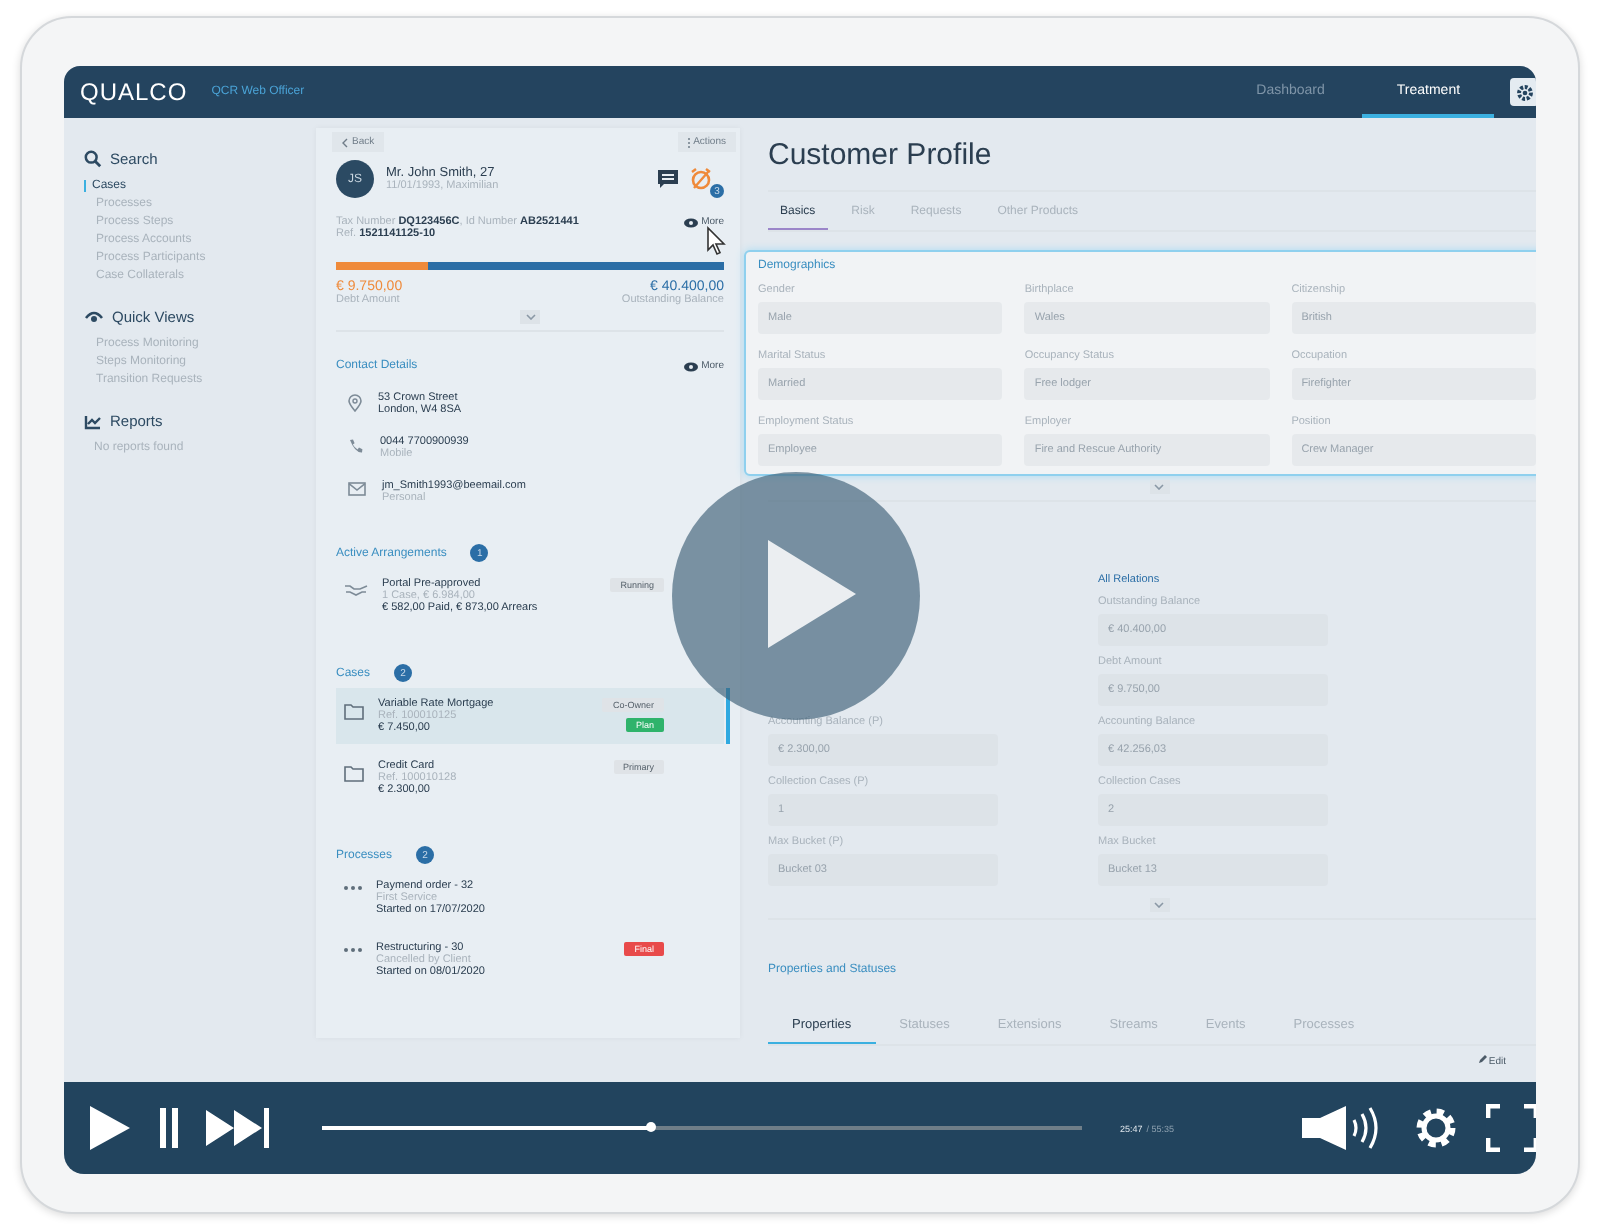 This screenshot has width=1600, height=1230. What do you see at coordinates (1436, 1128) in the screenshot?
I see `settings-icon` at bounding box center [1436, 1128].